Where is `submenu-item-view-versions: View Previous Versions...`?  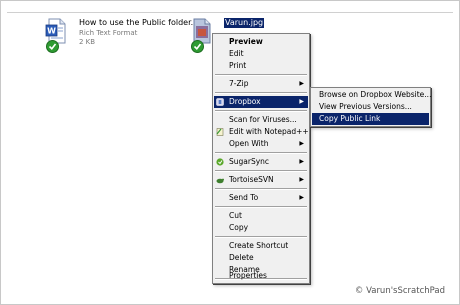 submenu-item-view-versions: View Previous Versions... is located at coordinates (370, 107).